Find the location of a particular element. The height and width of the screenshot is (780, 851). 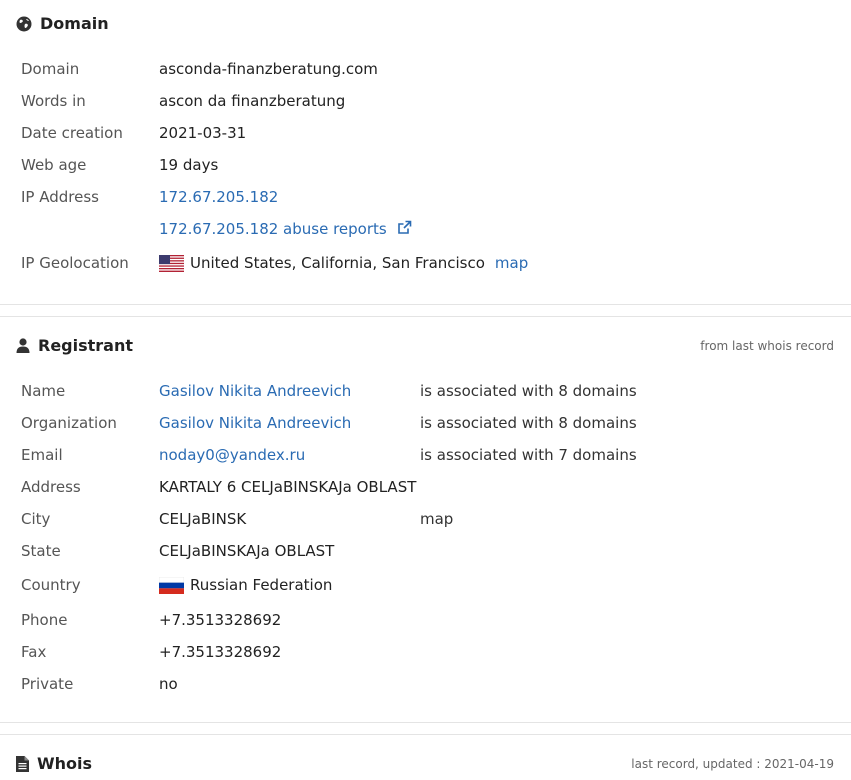

private-label: Private is located at coordinates (47, 684).